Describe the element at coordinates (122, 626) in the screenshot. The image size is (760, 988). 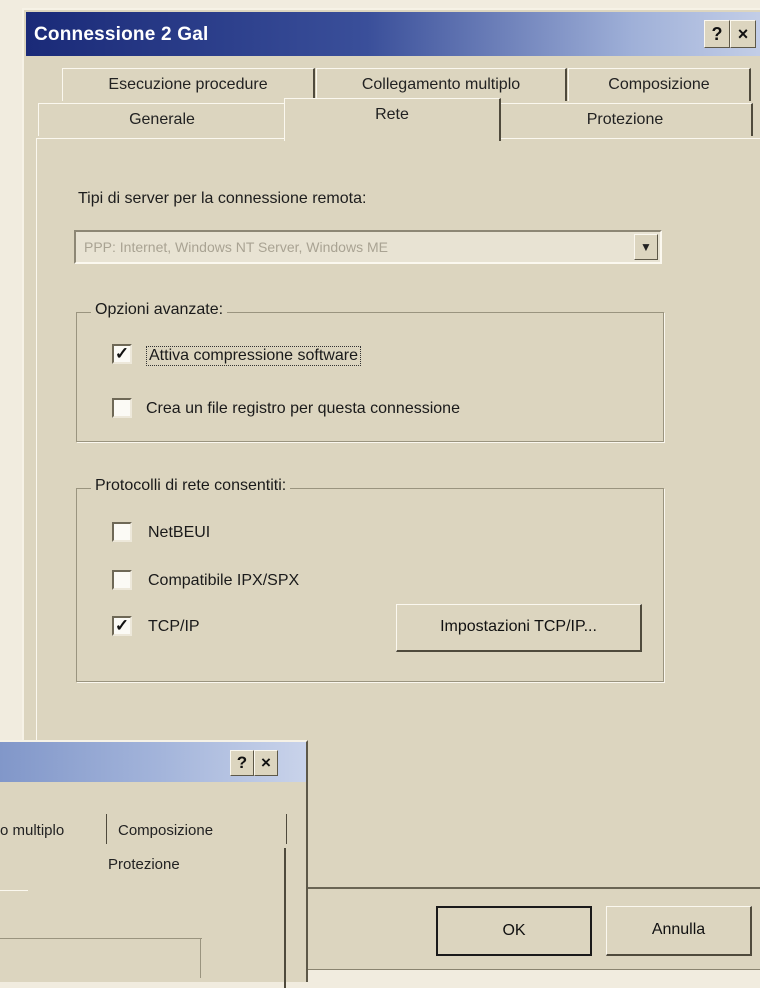
I see `tcpip-checkbox: ✓` at that location.